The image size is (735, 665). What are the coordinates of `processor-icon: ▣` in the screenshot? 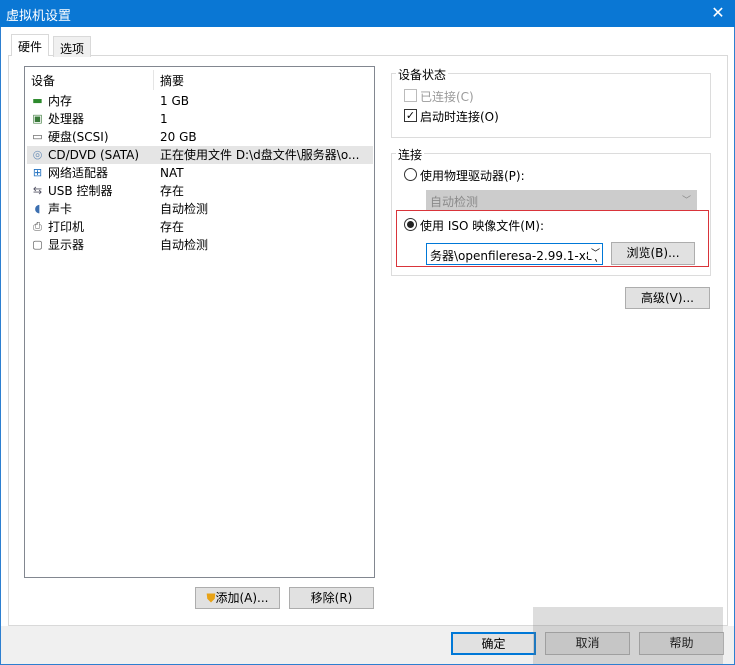 It's located at (37, 118).